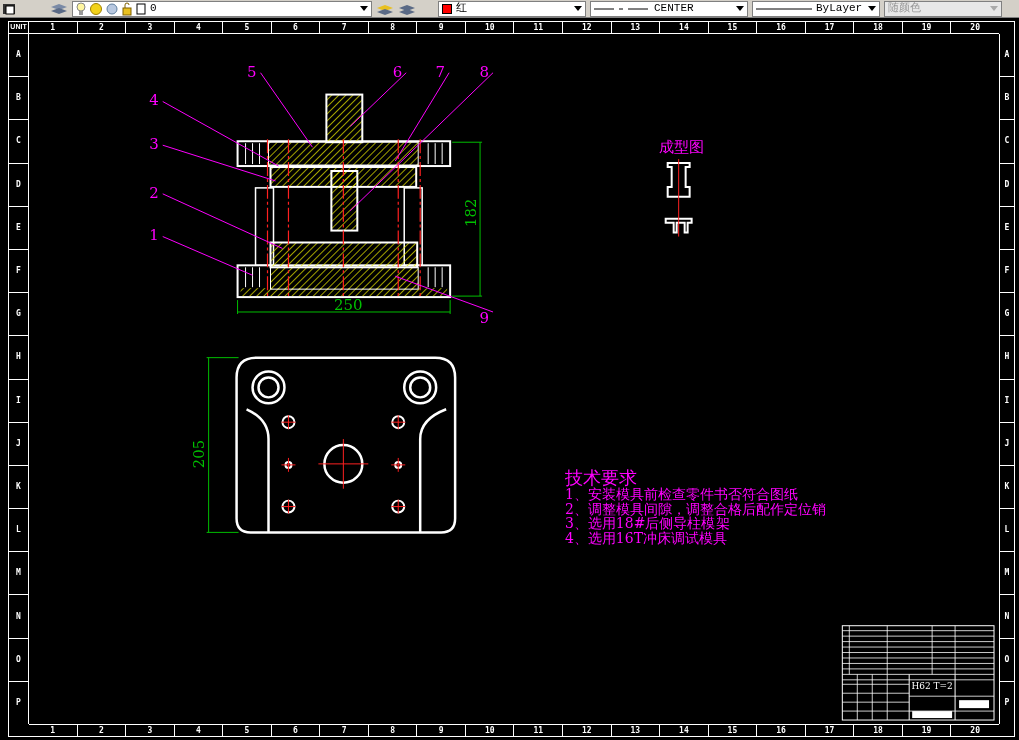  Describe the element at coordinates (816, 8) in the screenshot. I see `lineweight-dropdown: ByLayer` at that location.